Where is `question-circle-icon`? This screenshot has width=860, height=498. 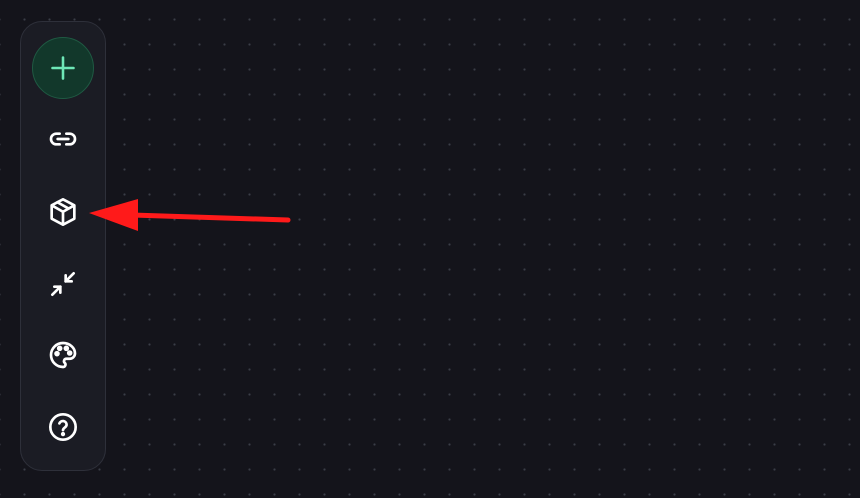 question-circle-icon is located at coordinates (63, 427).